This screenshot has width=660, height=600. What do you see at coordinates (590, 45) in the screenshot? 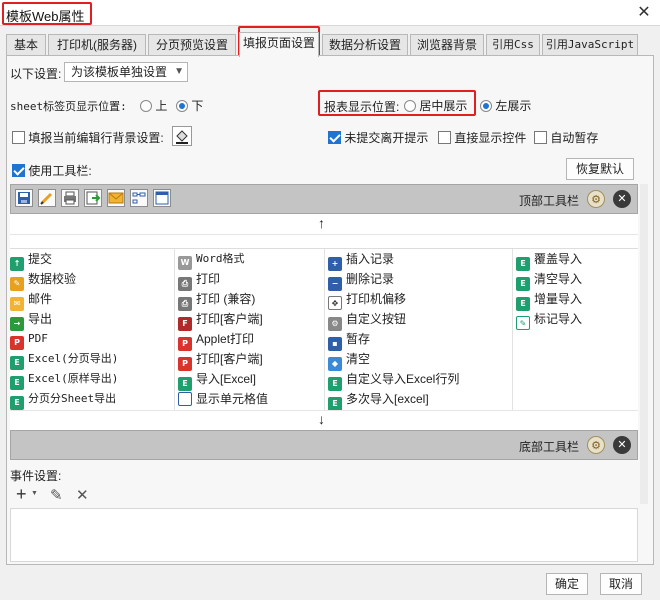
I see `tab-reference-javascript: 引用JavaScript` at bounding box center [590, 45].